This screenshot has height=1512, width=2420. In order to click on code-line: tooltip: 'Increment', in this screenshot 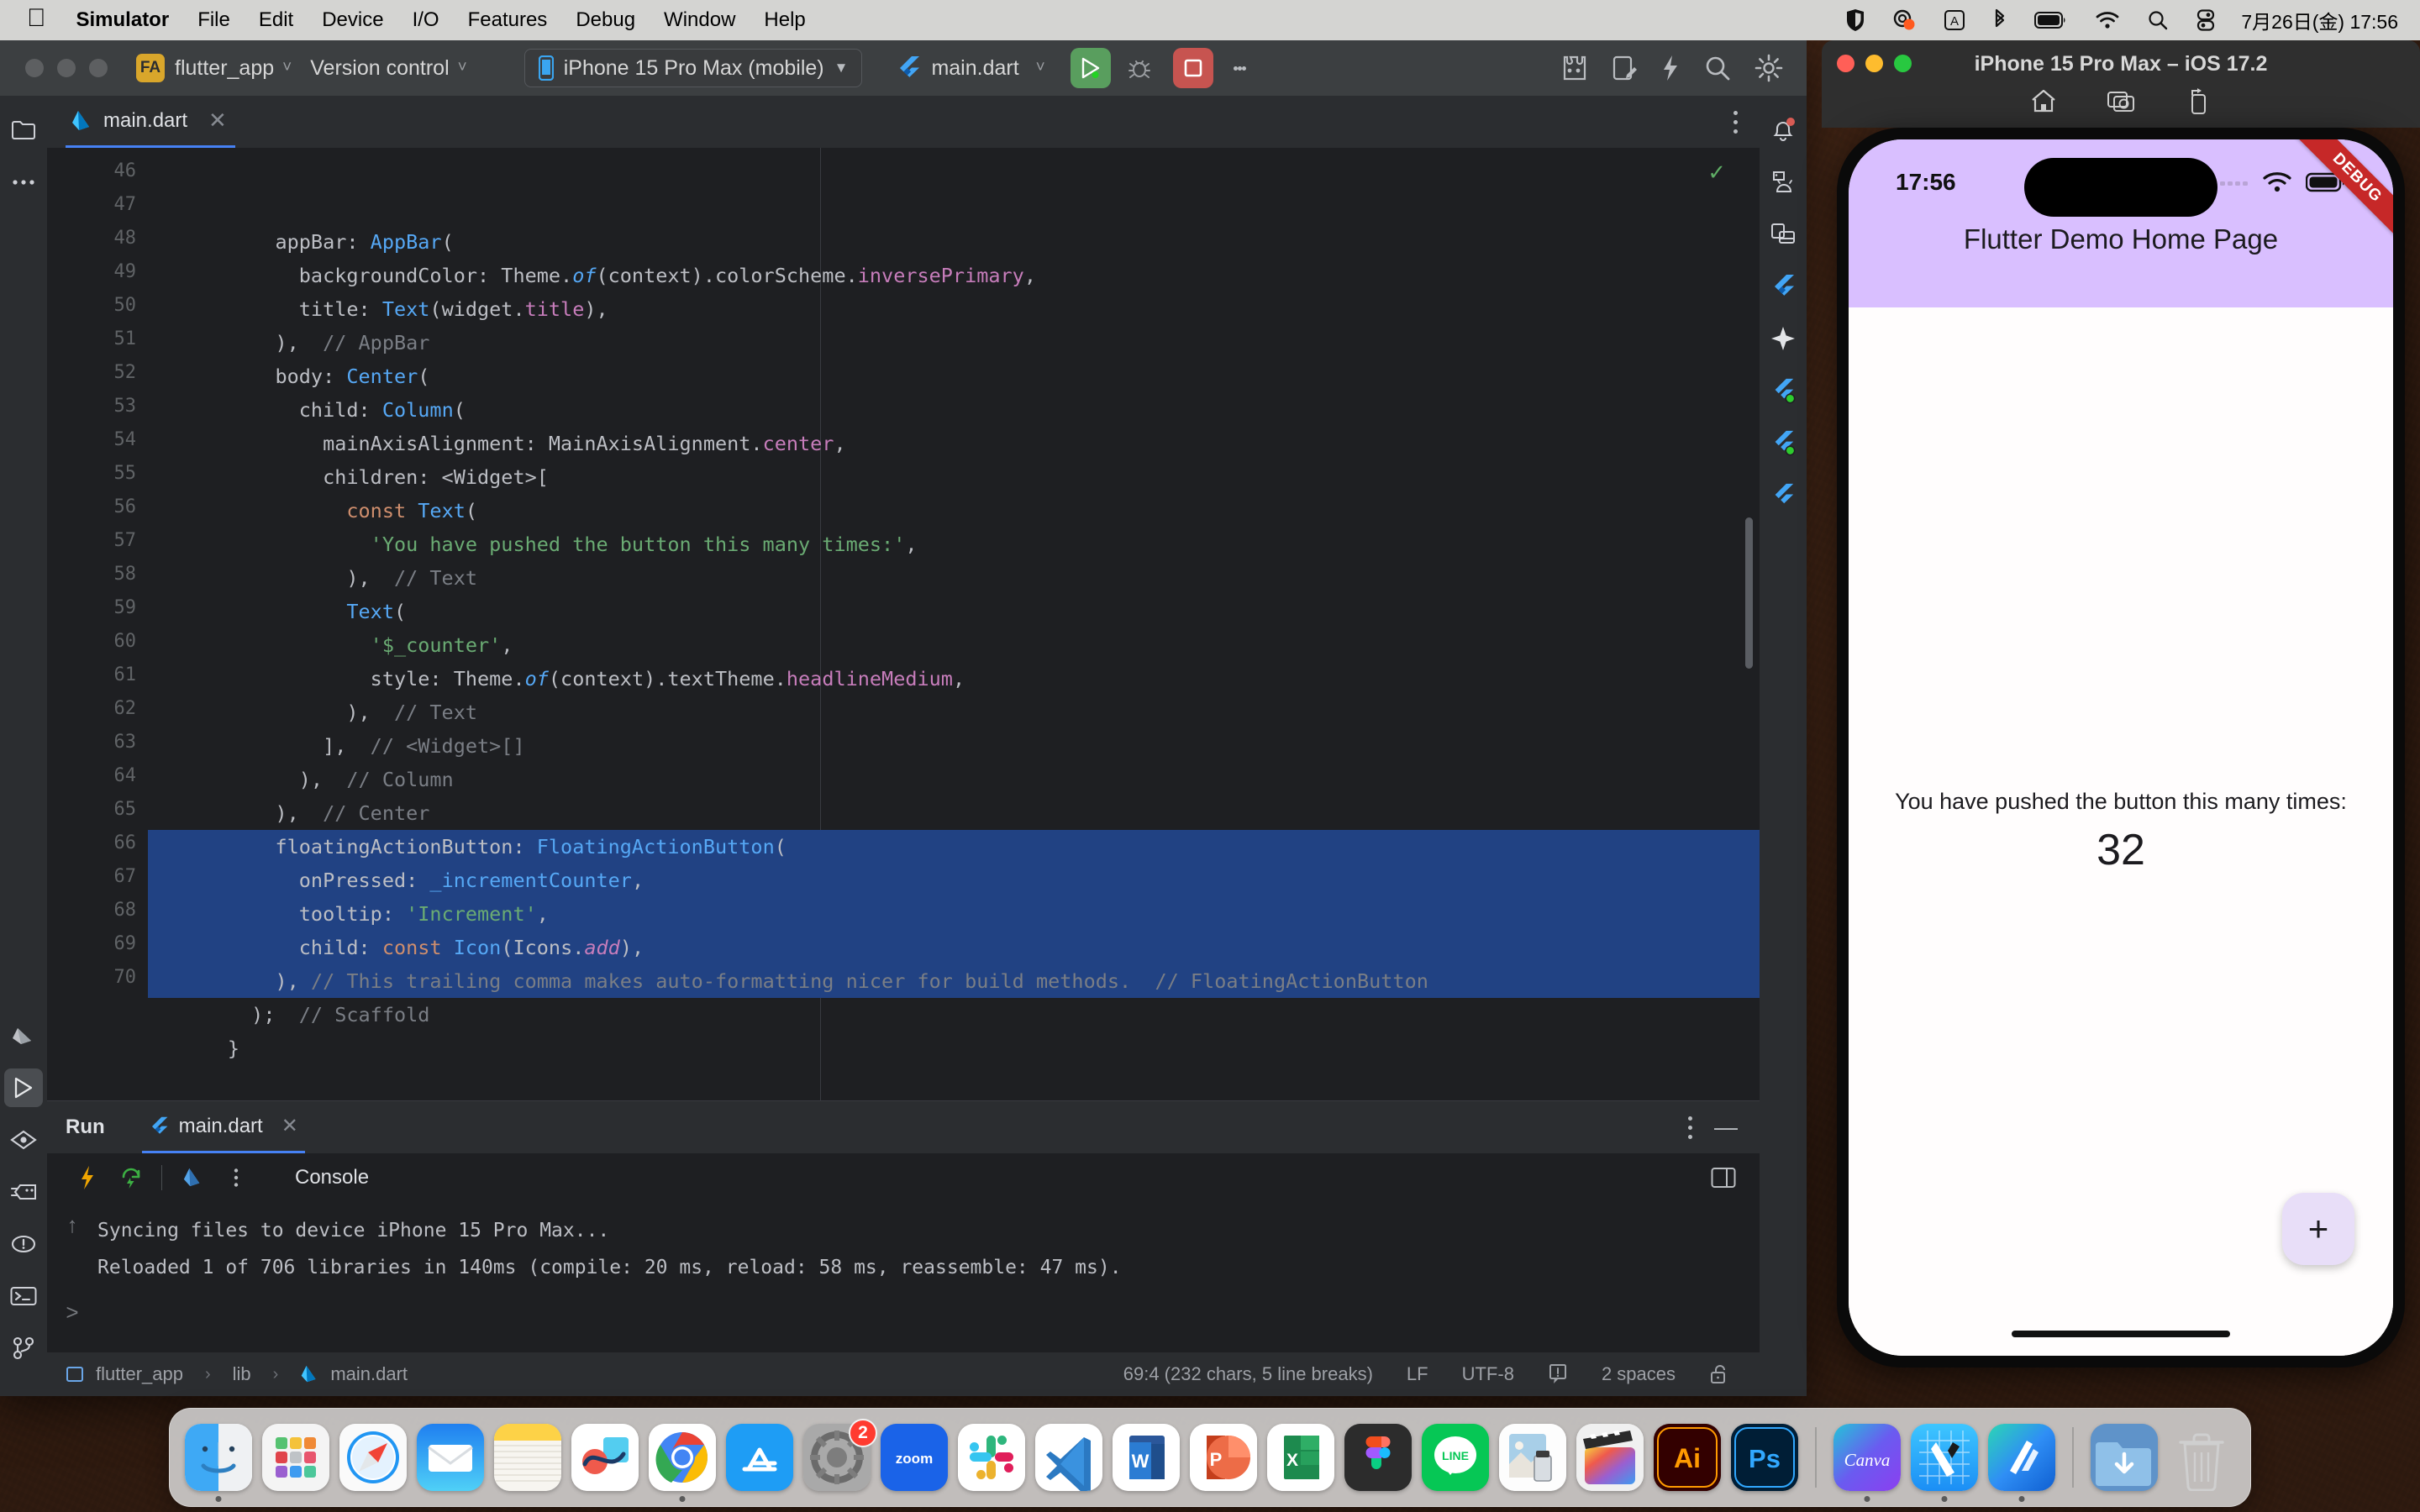, I will do `click(954, 914)`.